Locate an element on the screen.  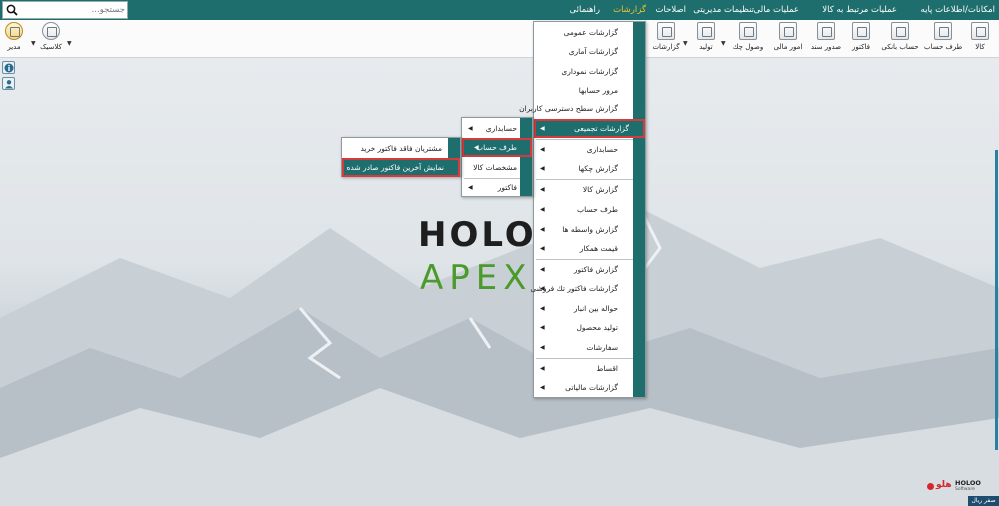
toolbar-financial-affairs: امور مالی is located at coordinates (788, 39).